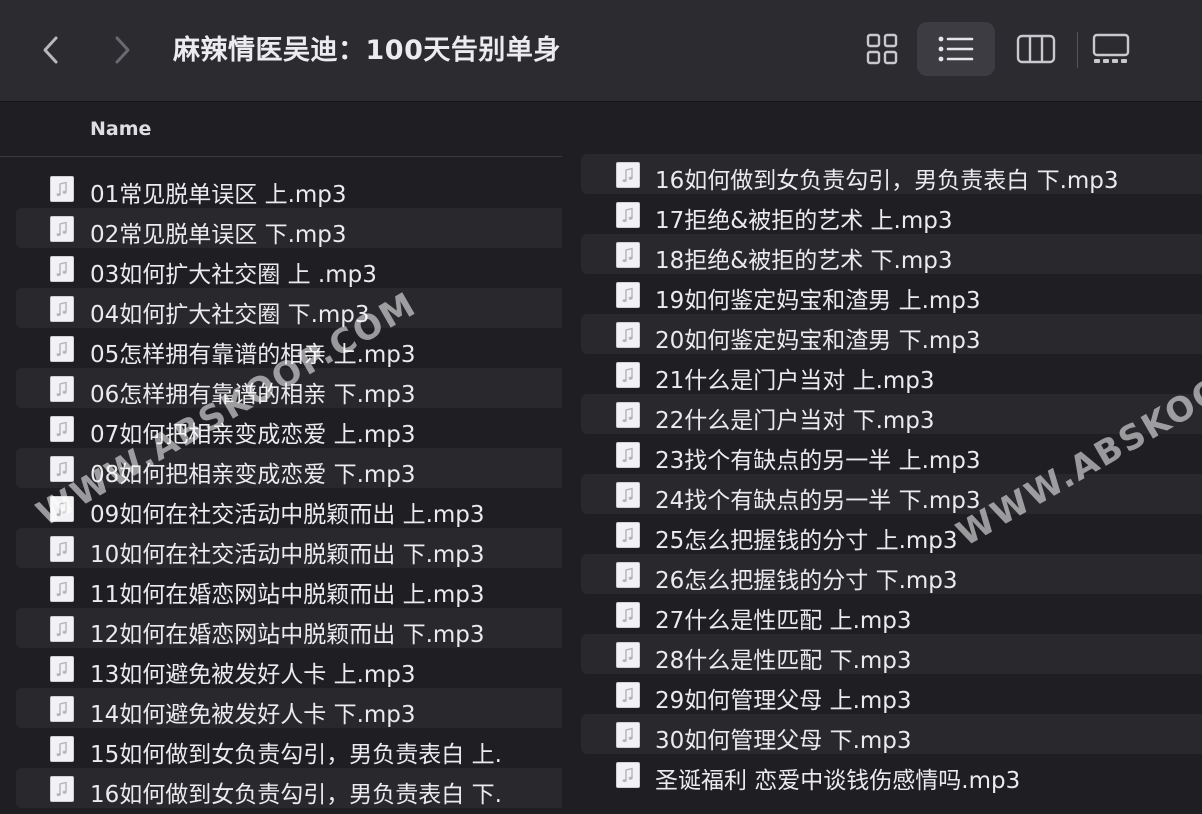  Describe the element at coordinates (287, 555) in the screenshot. I see `file-name: 10如何在社交活动中脱颖而出 下.mp3` at that location.